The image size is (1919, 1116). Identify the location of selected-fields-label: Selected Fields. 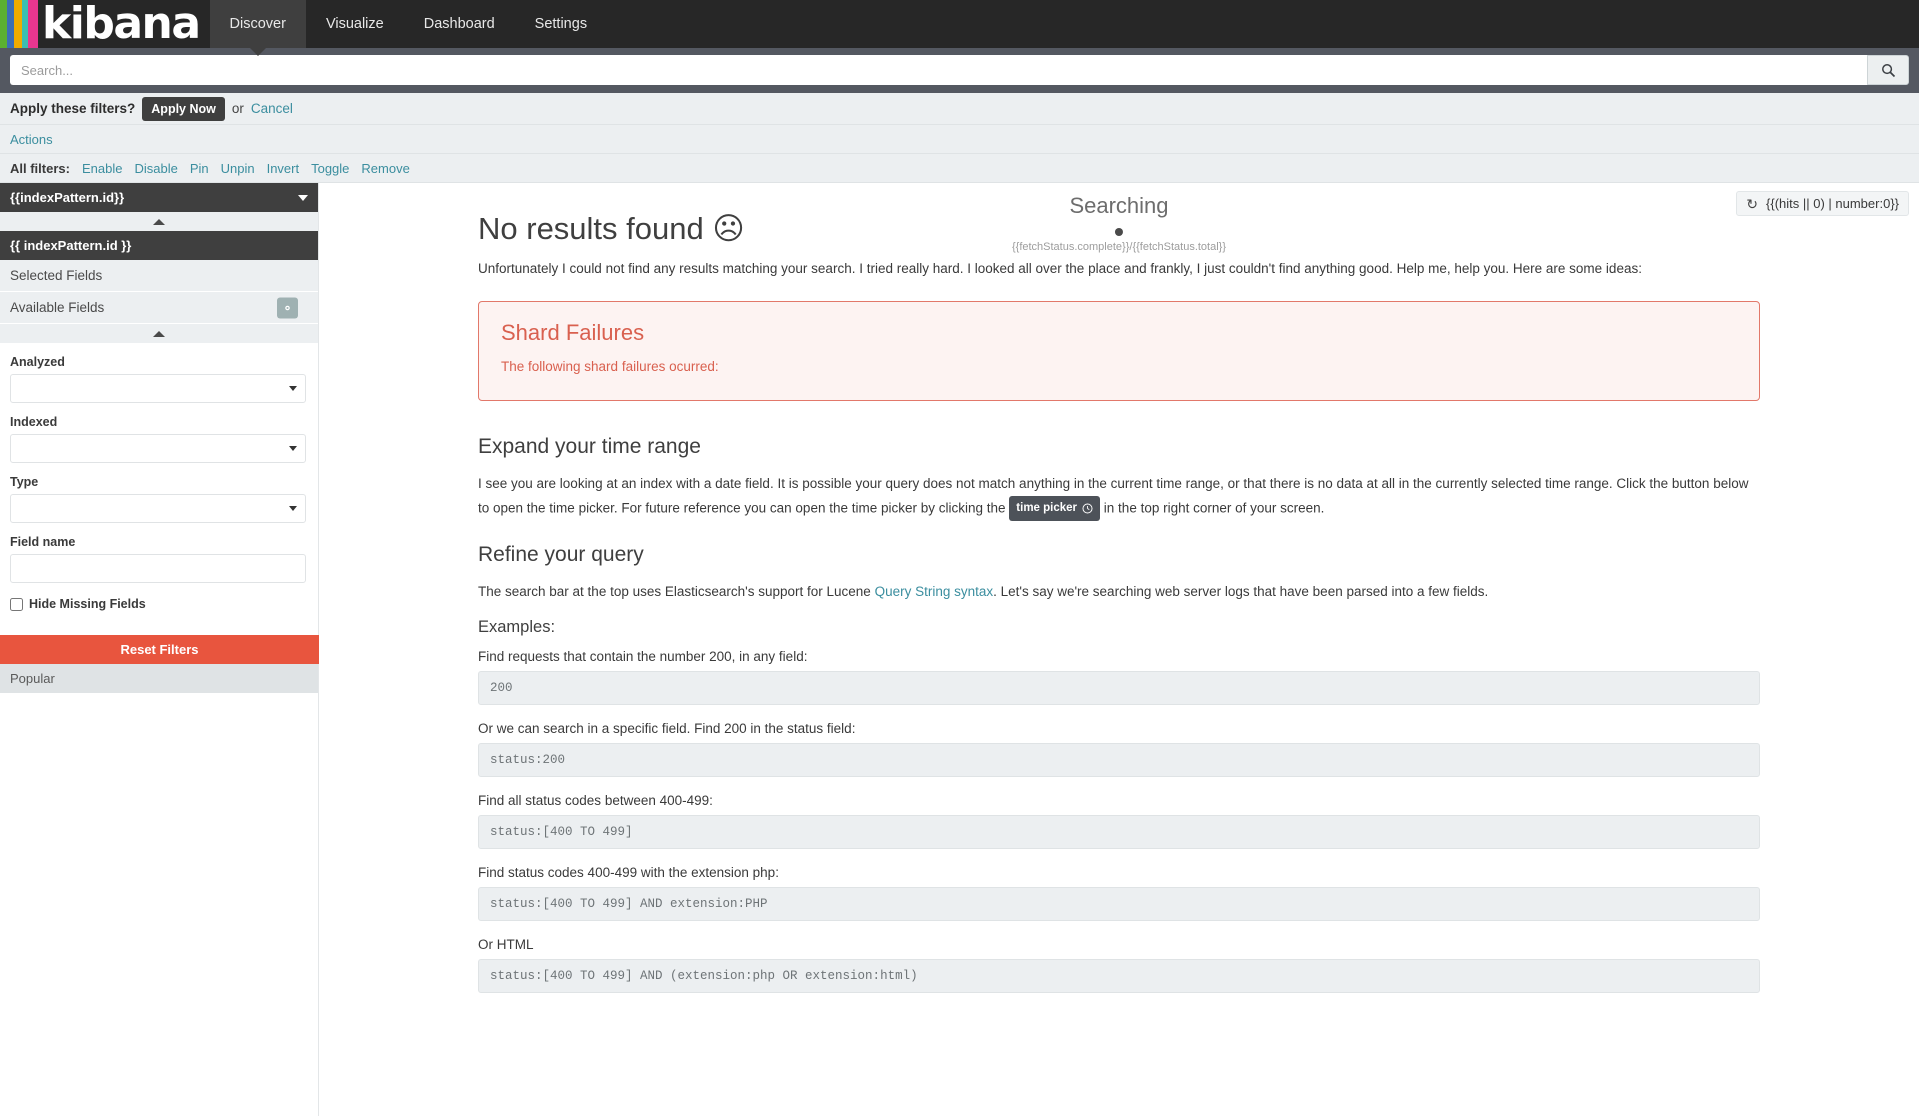
(56, 275).